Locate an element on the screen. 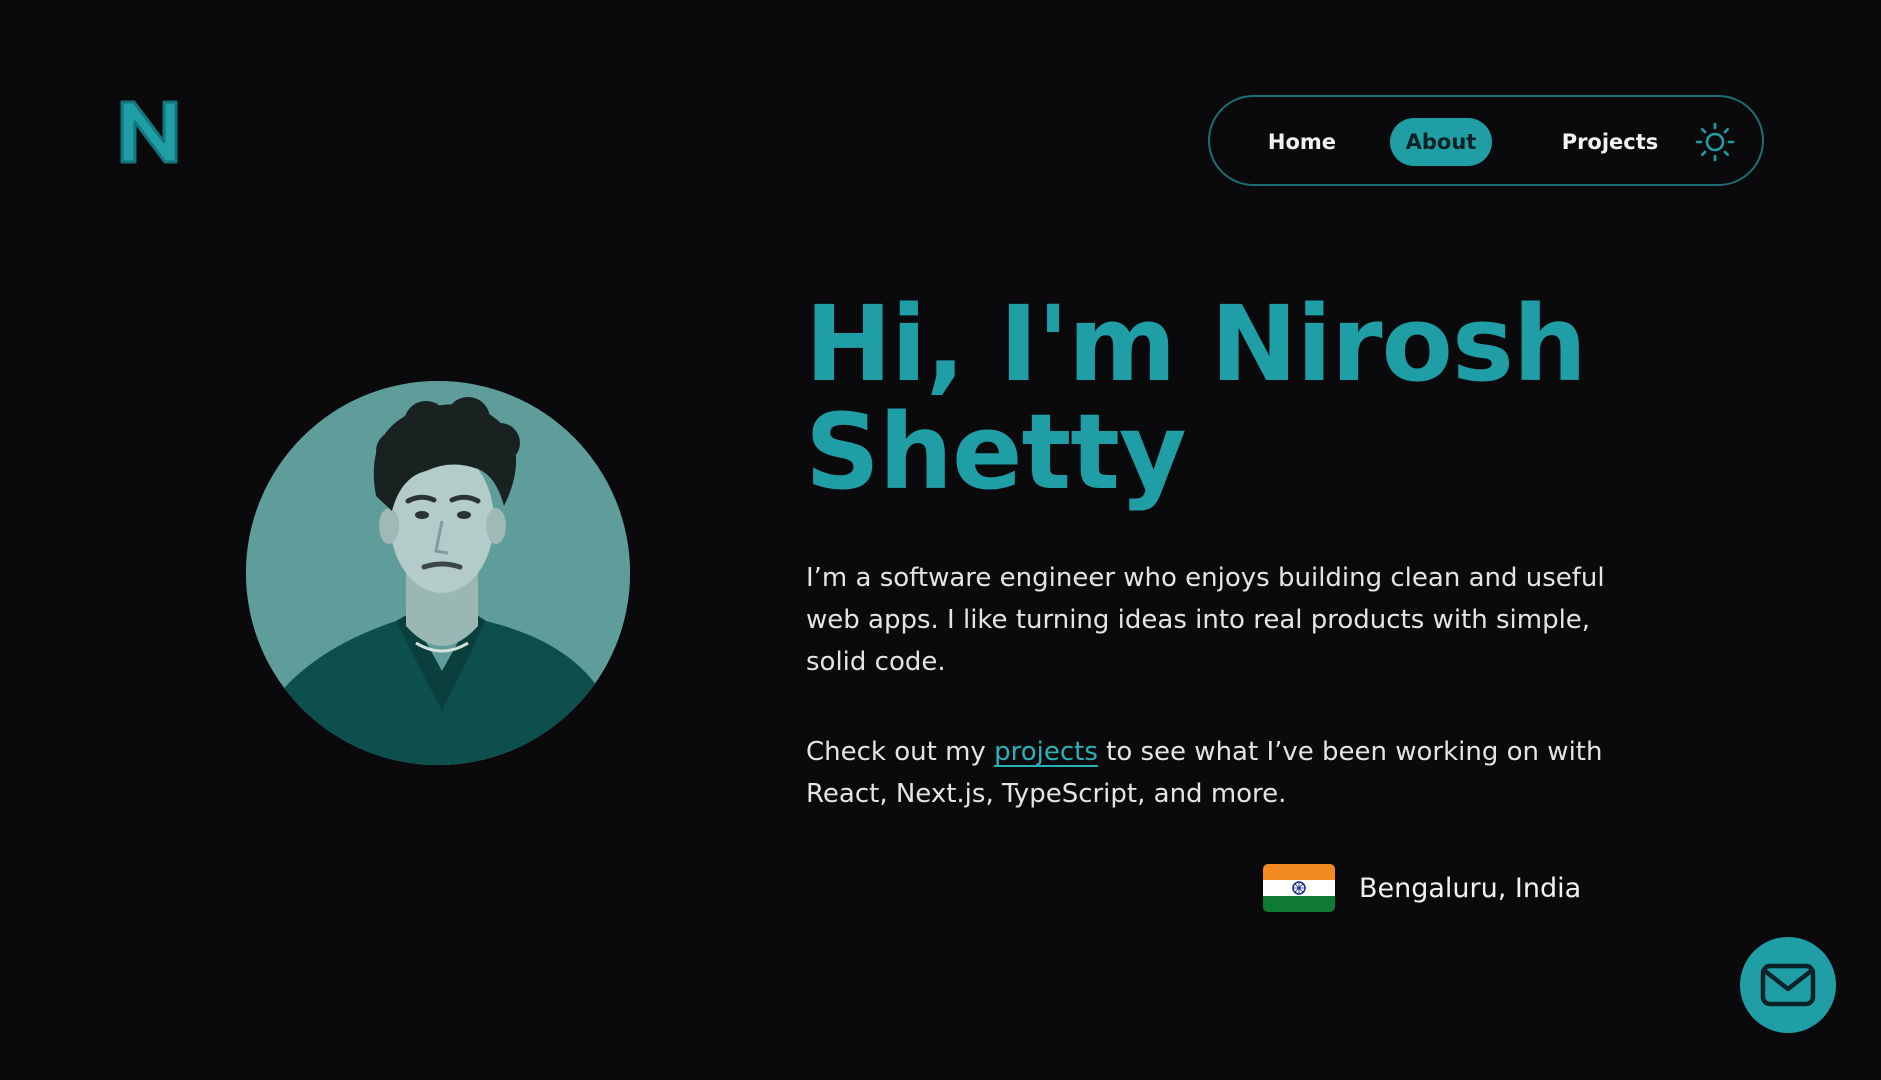  profile-photo is located at coordinates (438, 573).